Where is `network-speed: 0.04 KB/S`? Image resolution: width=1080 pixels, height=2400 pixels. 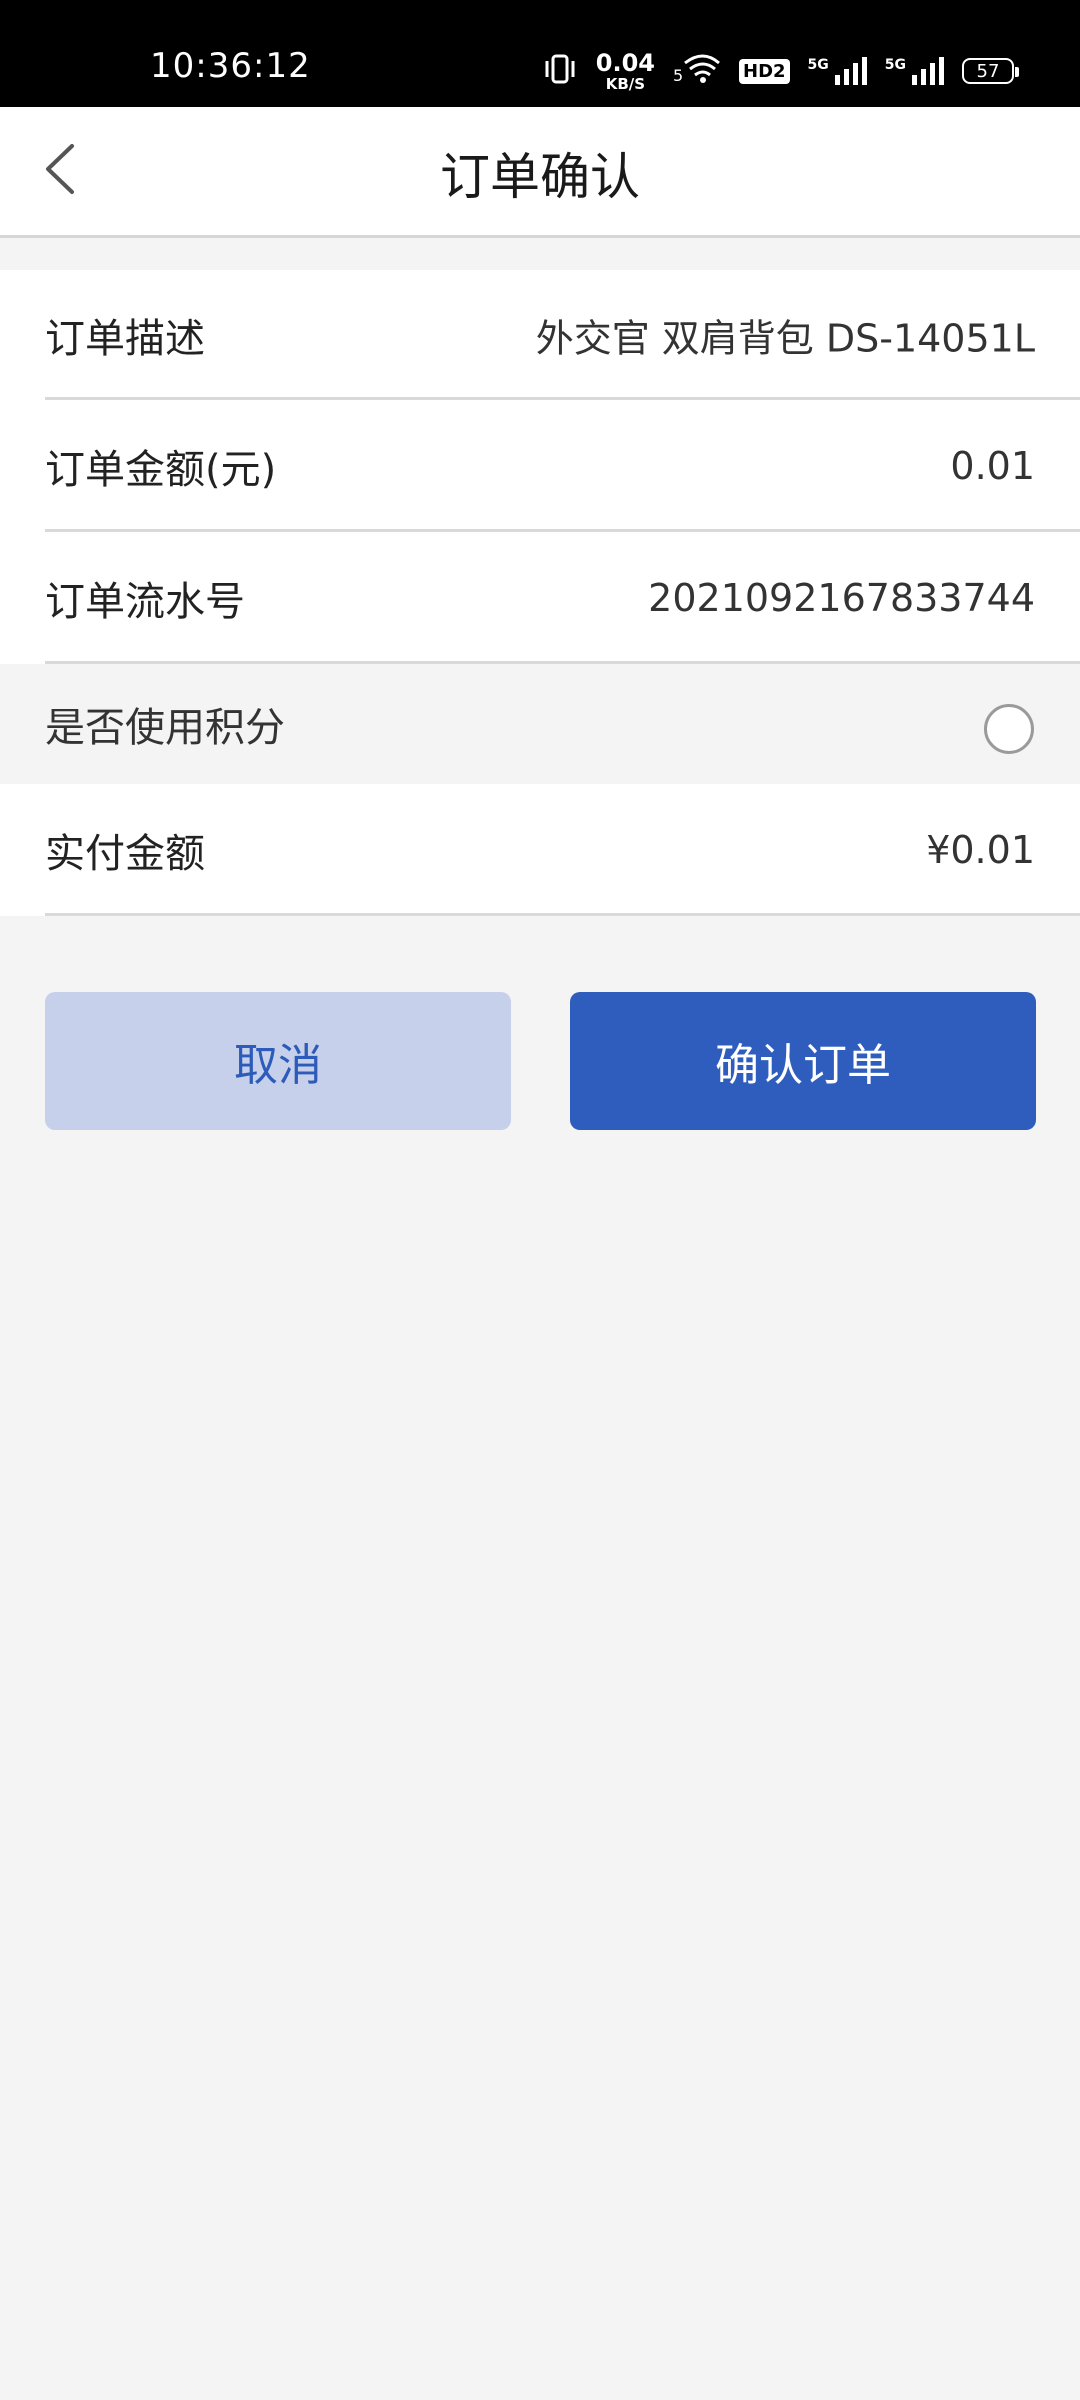
network-speed: 0.04 KB/S is located at coordinates (625, 71).